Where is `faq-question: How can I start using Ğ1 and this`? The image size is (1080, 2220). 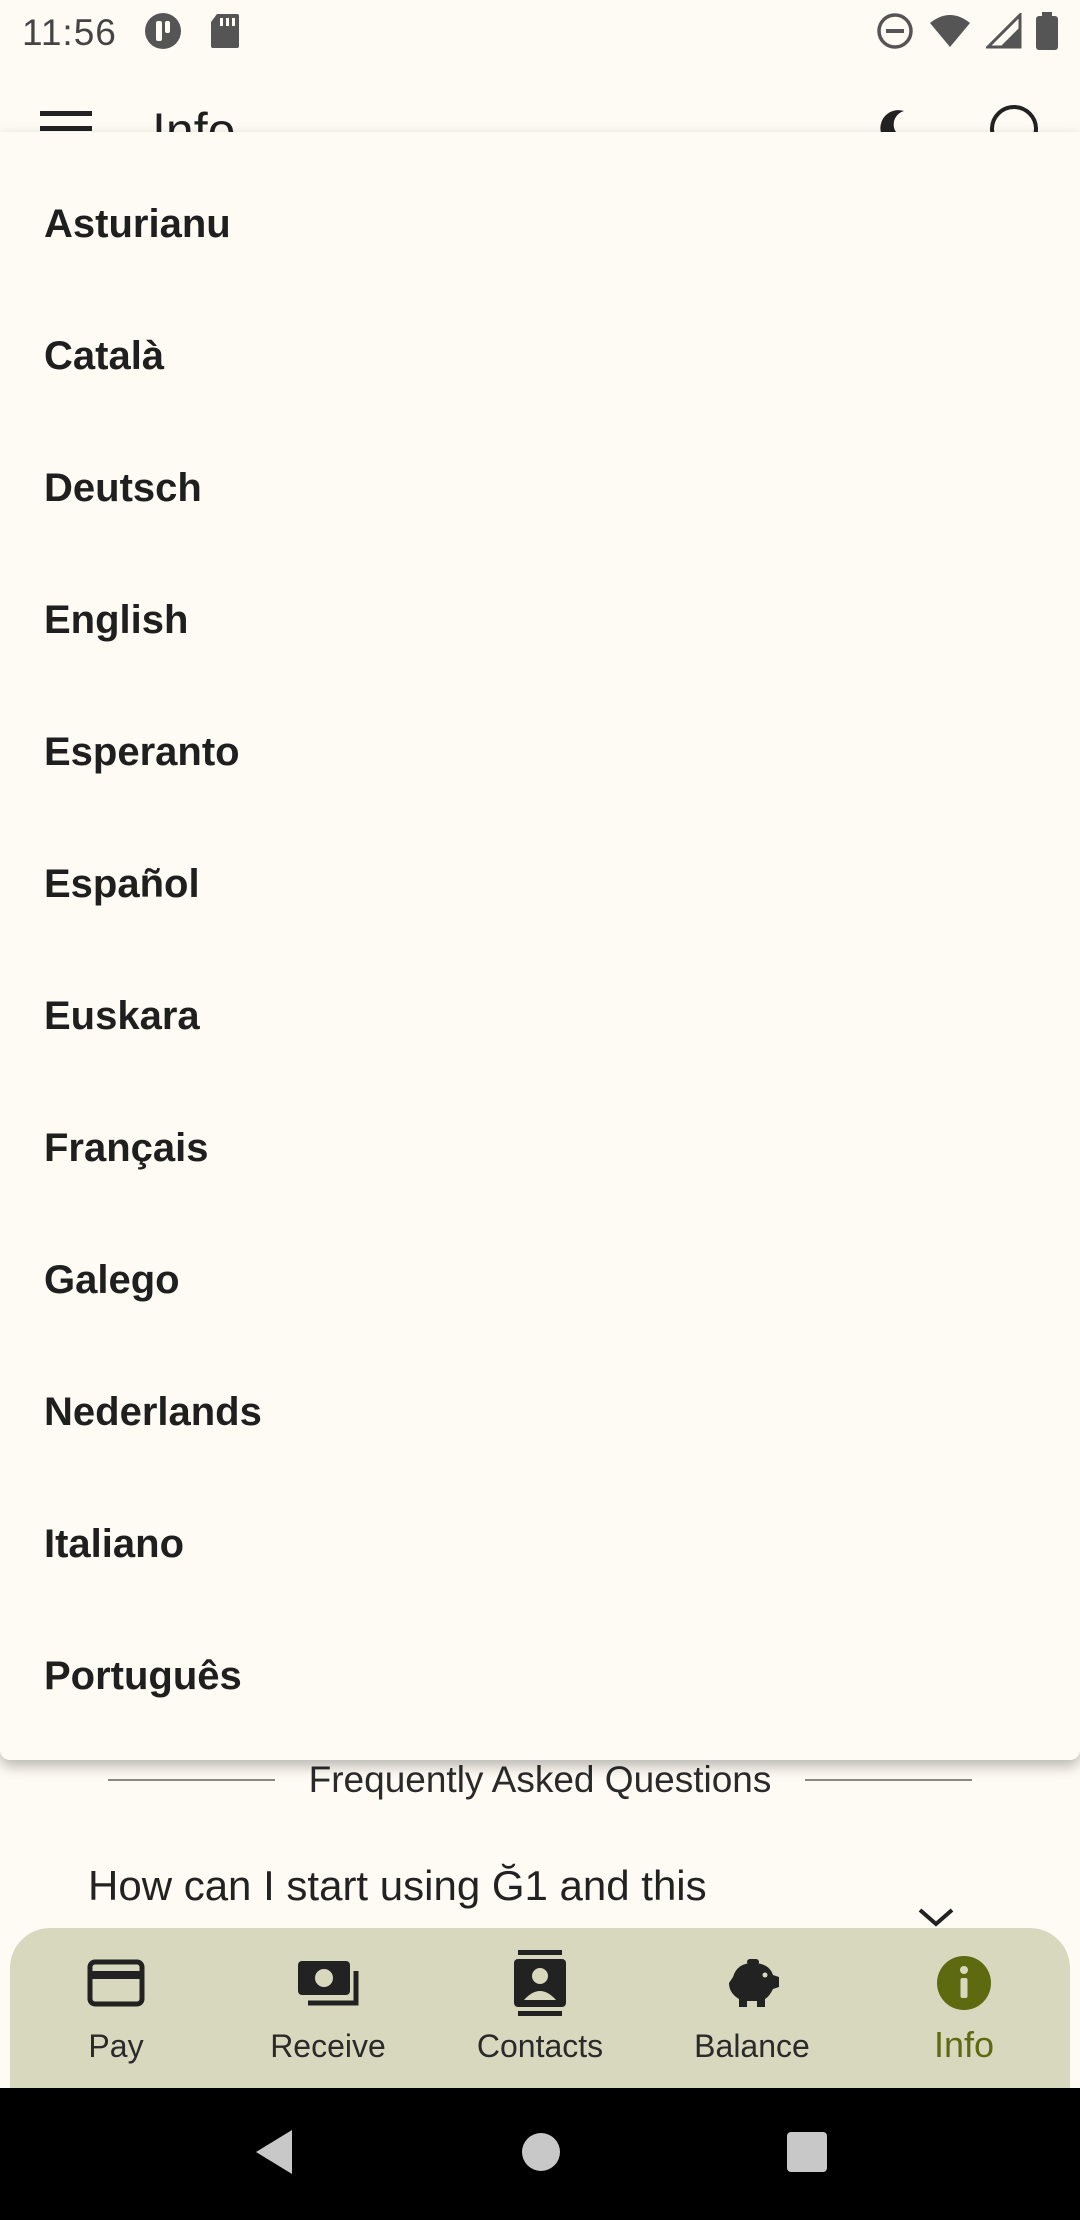 faq-question: How can I start using Ğ1 and this is located at coordinates (397, 1886).